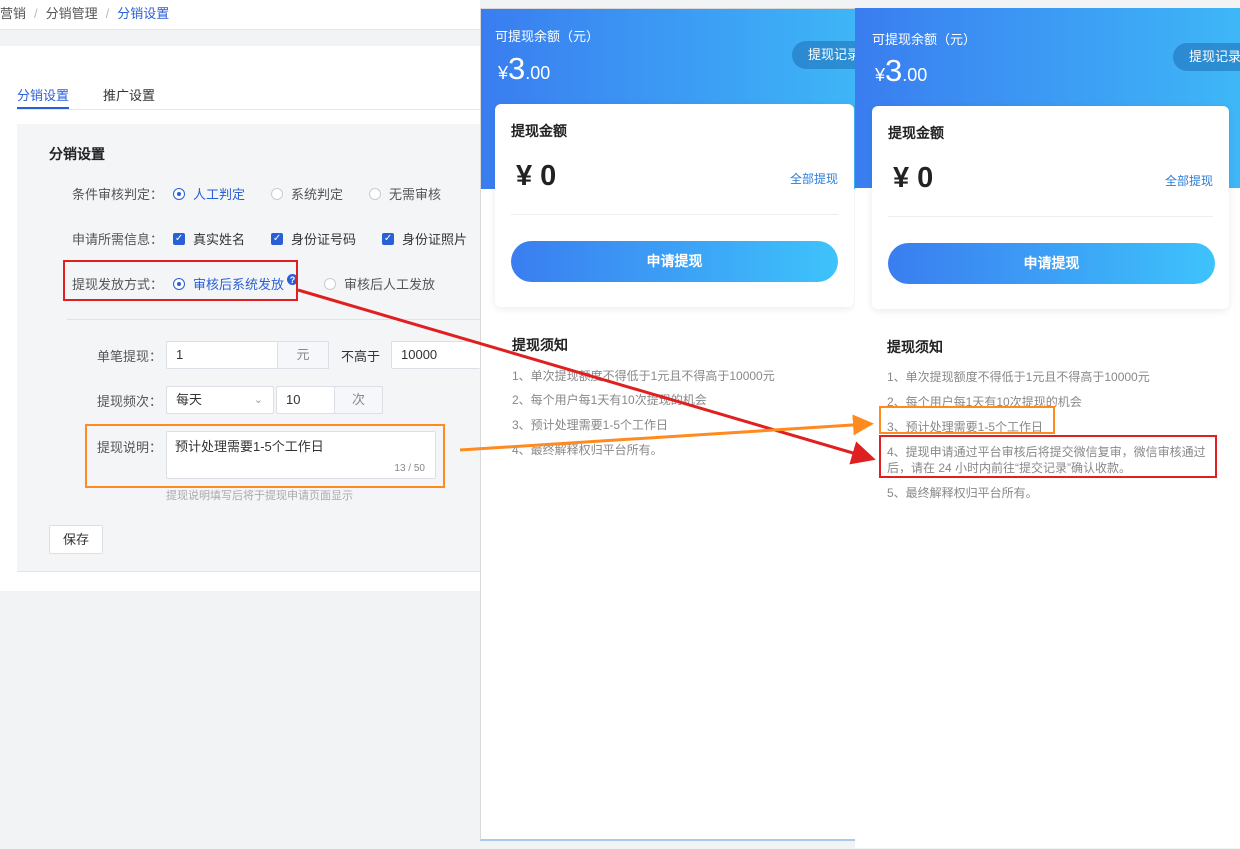 The width and height of the screenshot is (1240, 849). I want to click on breadcrumb-item-distribution: 分销管理, so click(72, 13).